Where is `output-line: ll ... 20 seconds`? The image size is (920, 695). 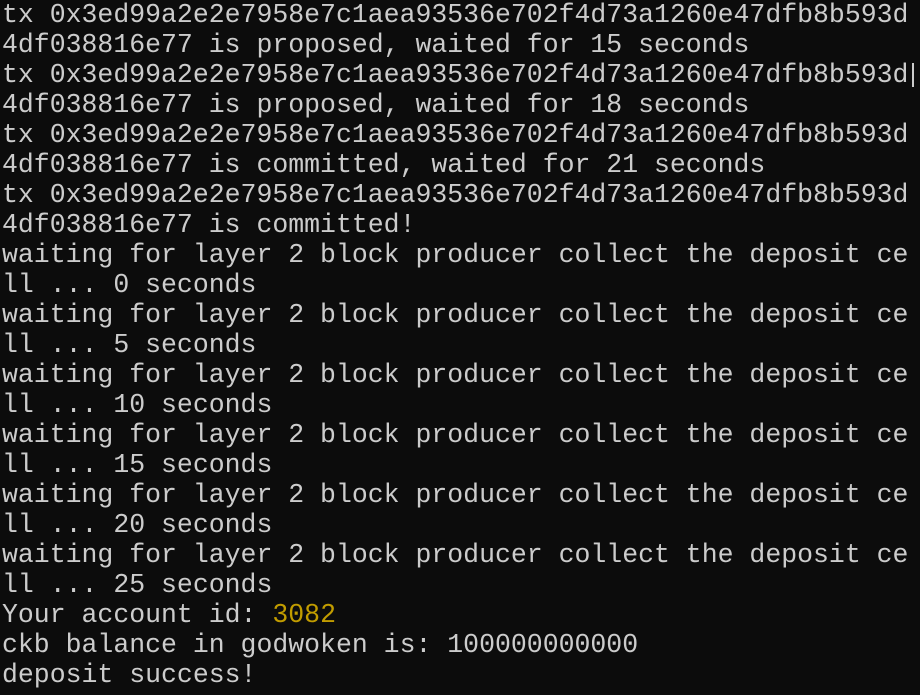
output-line: ll ... 20 seconds is located at coordinates (137, 525).